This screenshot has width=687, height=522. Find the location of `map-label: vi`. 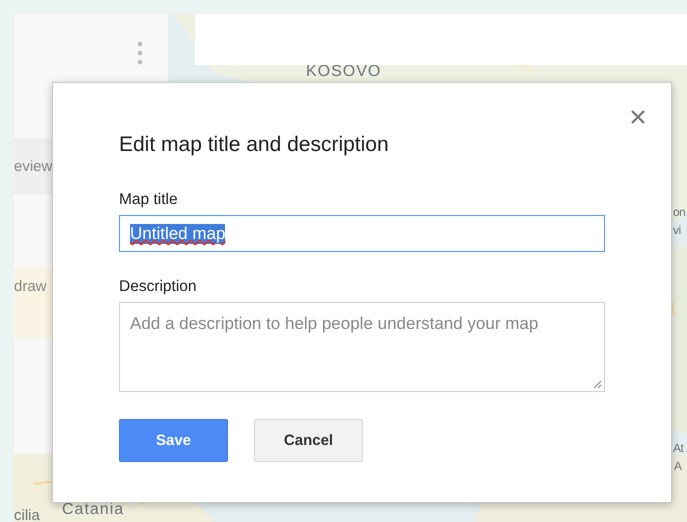

map-label: vi is located at coordinates (677, 230).